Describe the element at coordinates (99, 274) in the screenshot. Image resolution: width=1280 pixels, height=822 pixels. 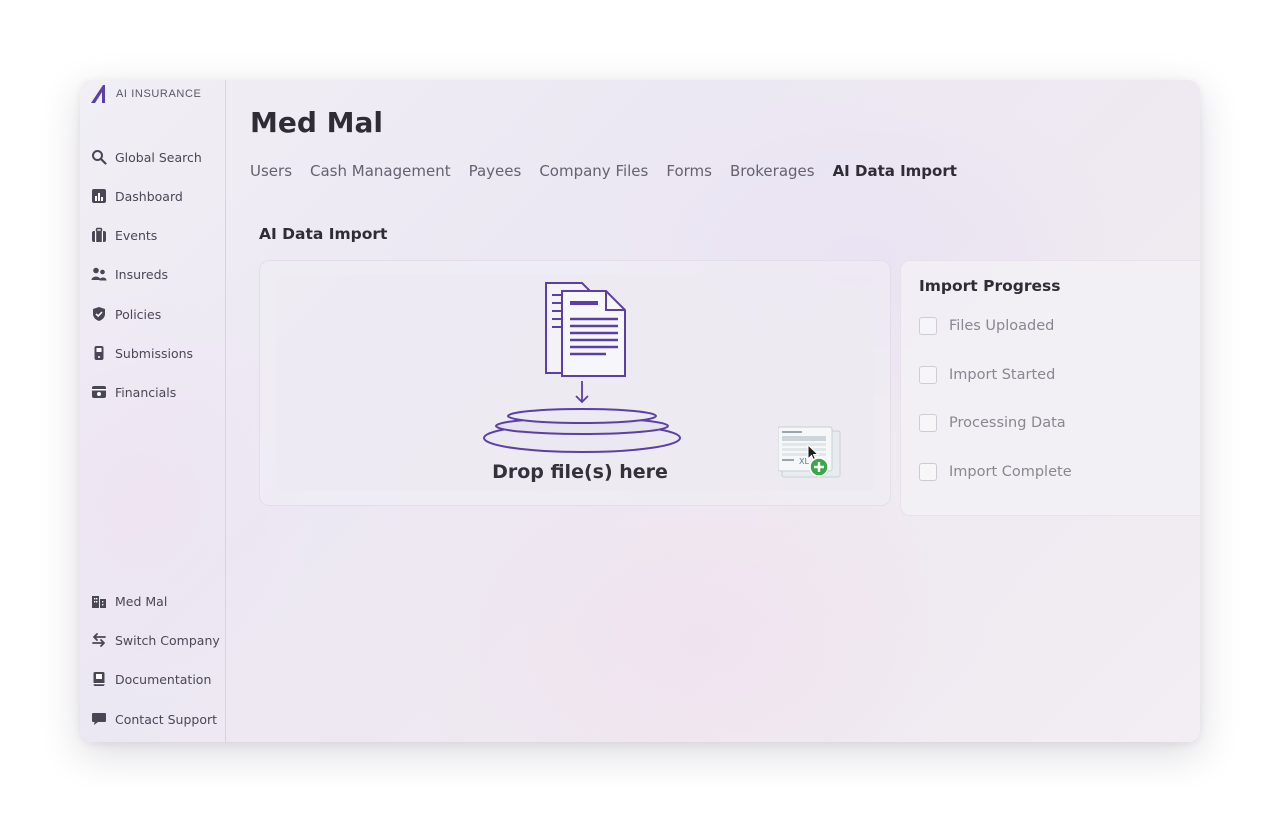
I see `users-icon` at that location.